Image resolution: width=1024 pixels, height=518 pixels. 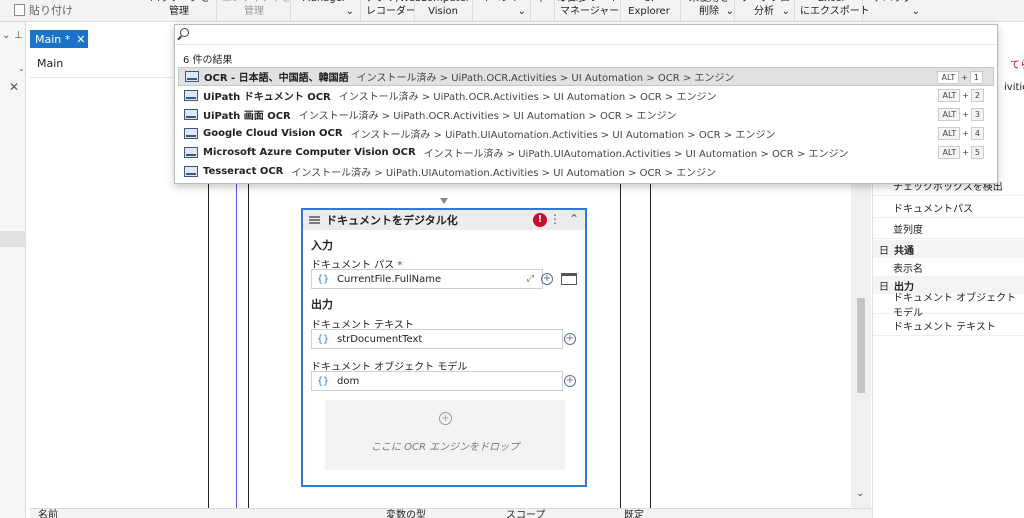 I want to click on ribbon-button: パッケージを管理, so click(x=180, y=9).